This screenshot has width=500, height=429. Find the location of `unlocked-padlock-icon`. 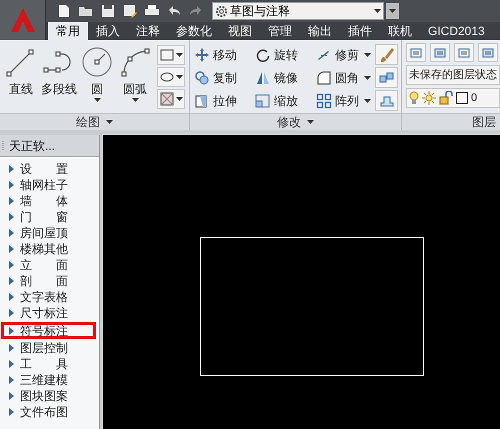

unlocked-padlock-icon is located at coordinates (446, 98).